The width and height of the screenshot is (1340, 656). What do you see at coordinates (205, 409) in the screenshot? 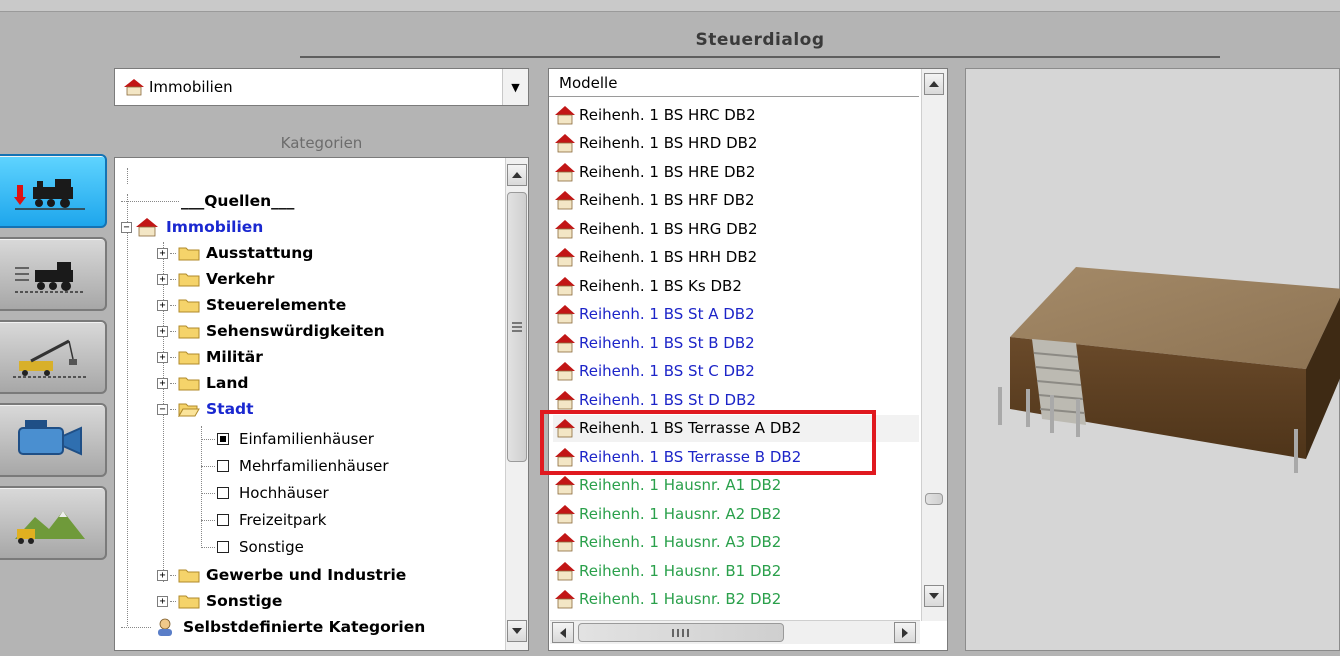
I see `tree-item-stadt: − Stadt` at bounding box center [205, 409].